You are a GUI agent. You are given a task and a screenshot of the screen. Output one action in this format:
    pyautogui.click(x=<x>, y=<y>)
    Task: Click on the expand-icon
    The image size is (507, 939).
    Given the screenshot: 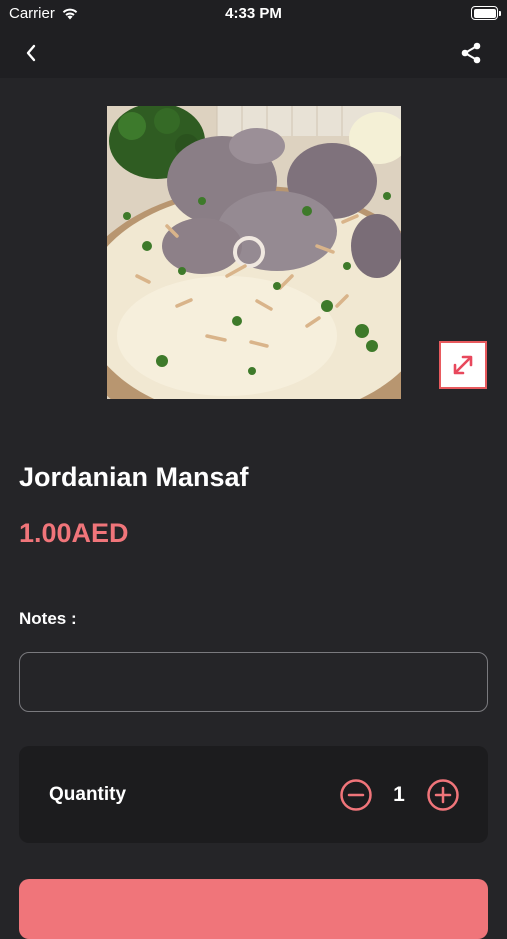 What is the action you would take?
    pyautogui.click(x=463, y=365)
    